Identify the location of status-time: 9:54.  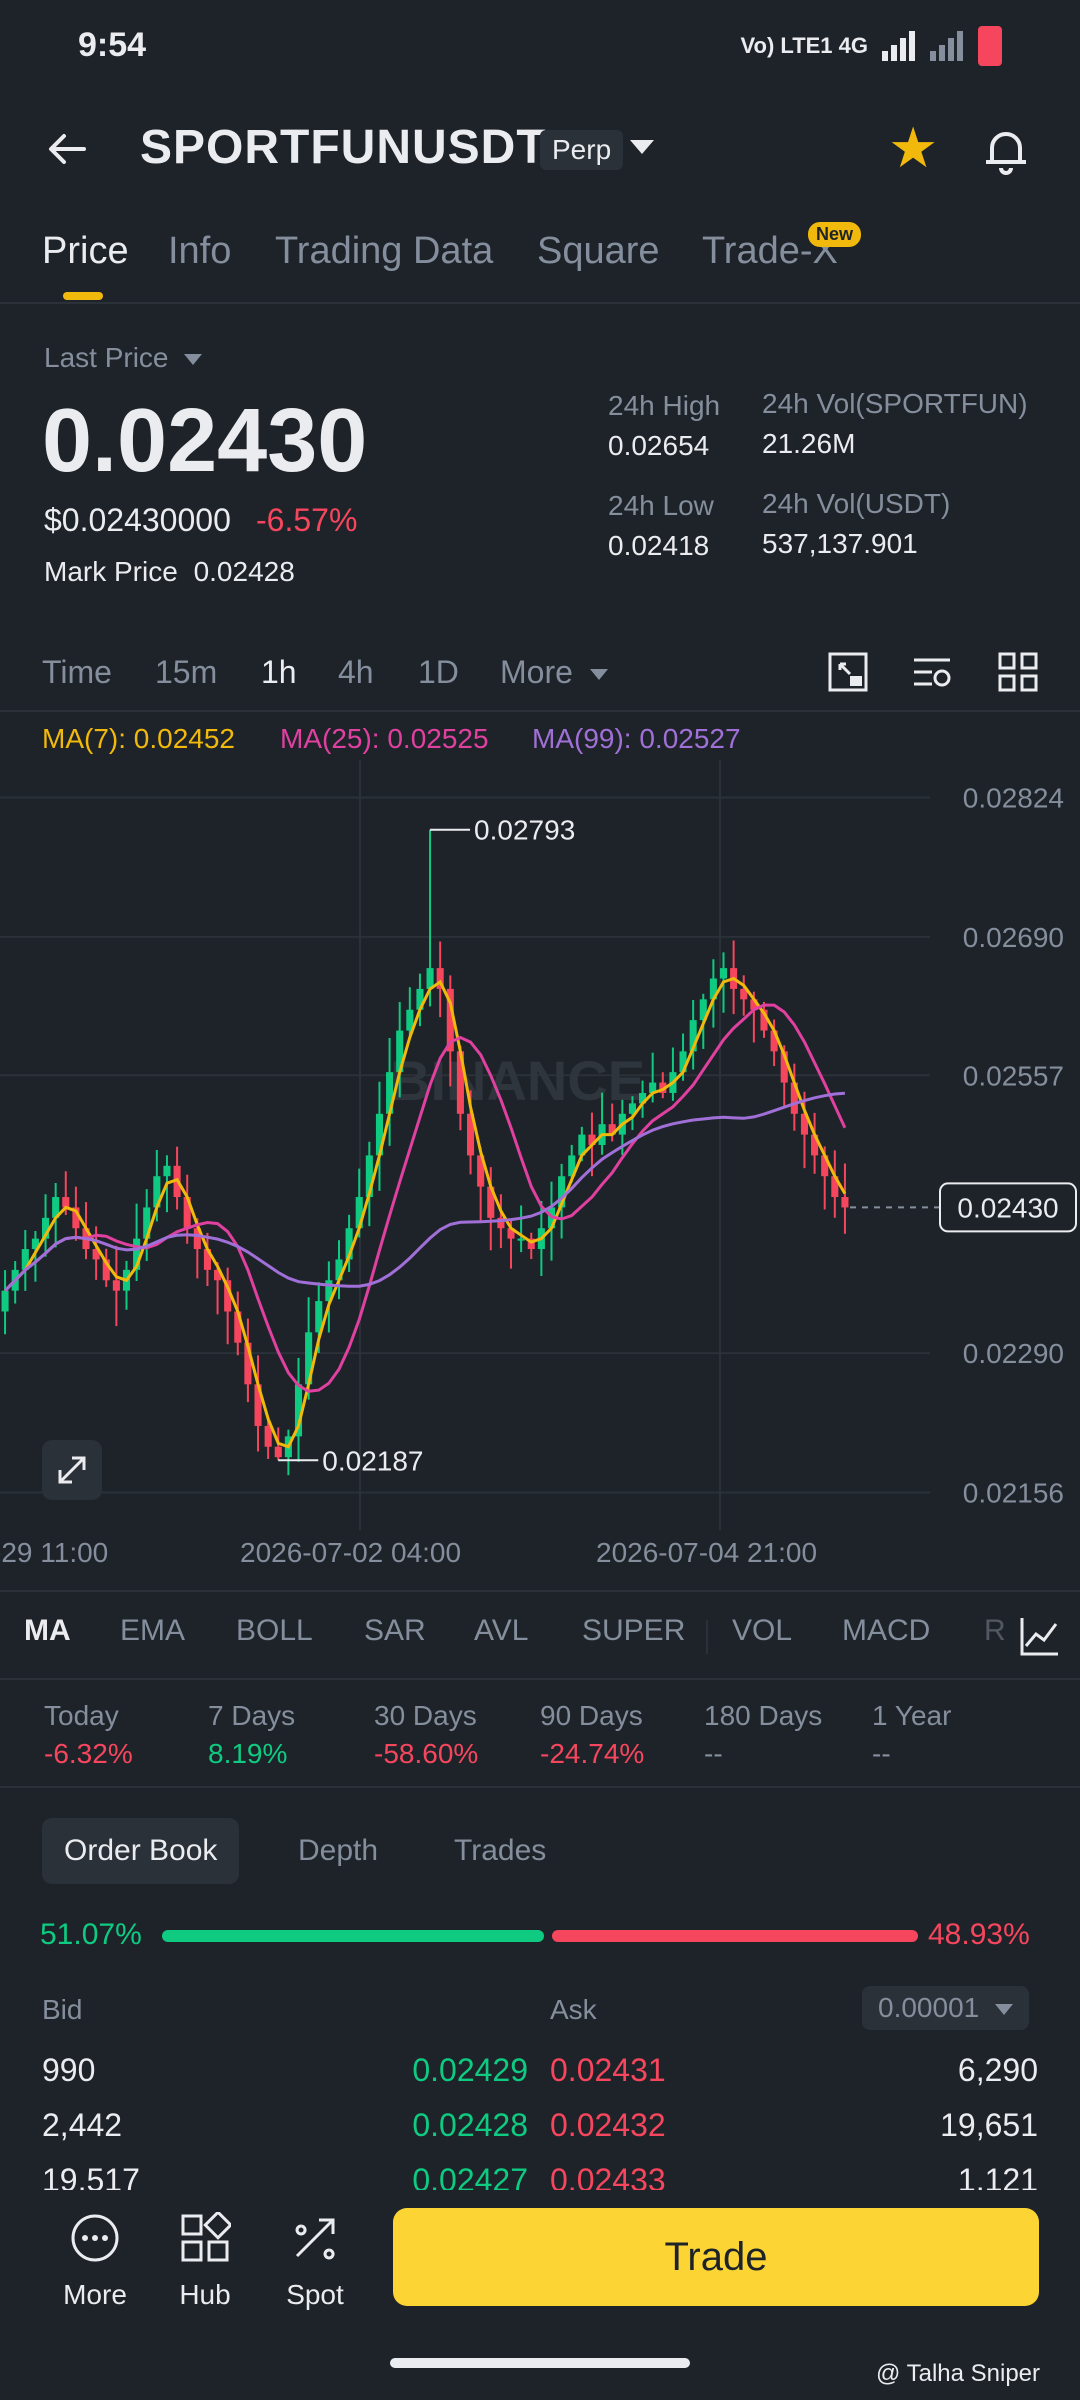
(112, 45).